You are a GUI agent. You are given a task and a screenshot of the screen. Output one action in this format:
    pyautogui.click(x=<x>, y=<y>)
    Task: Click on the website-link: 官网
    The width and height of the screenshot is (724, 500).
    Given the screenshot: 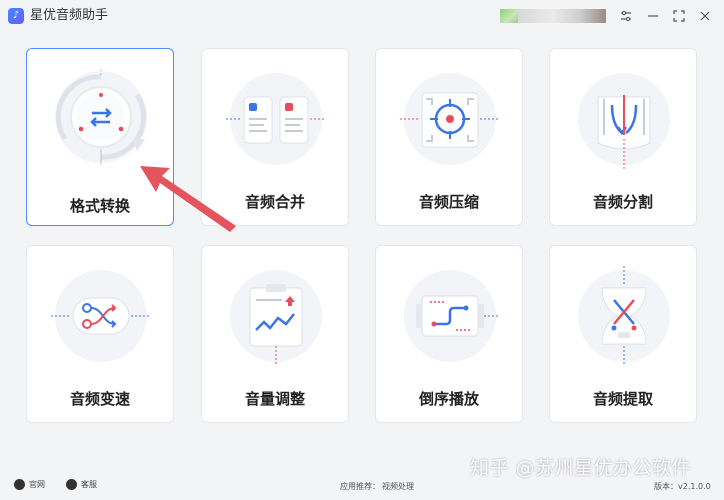 What is the action you would take?
    pyautogui.click(x=29, y=484)
    